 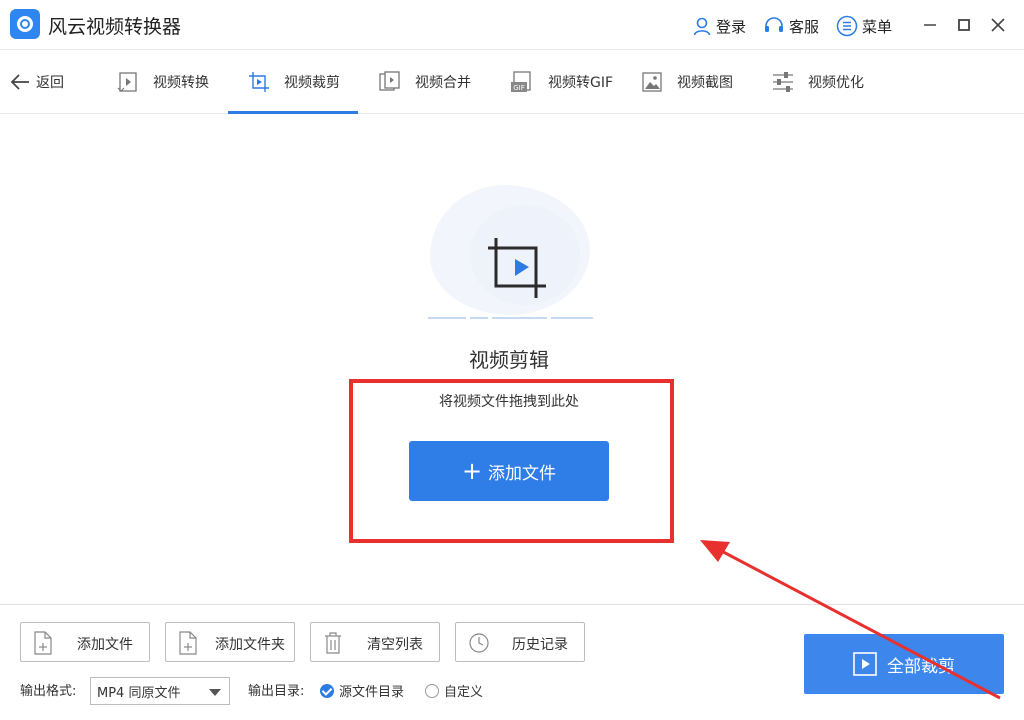 What do you see at coordinates (19, 82) in the screenshot?
I see `arrow-left-icon` at bounding box center [19, 82].